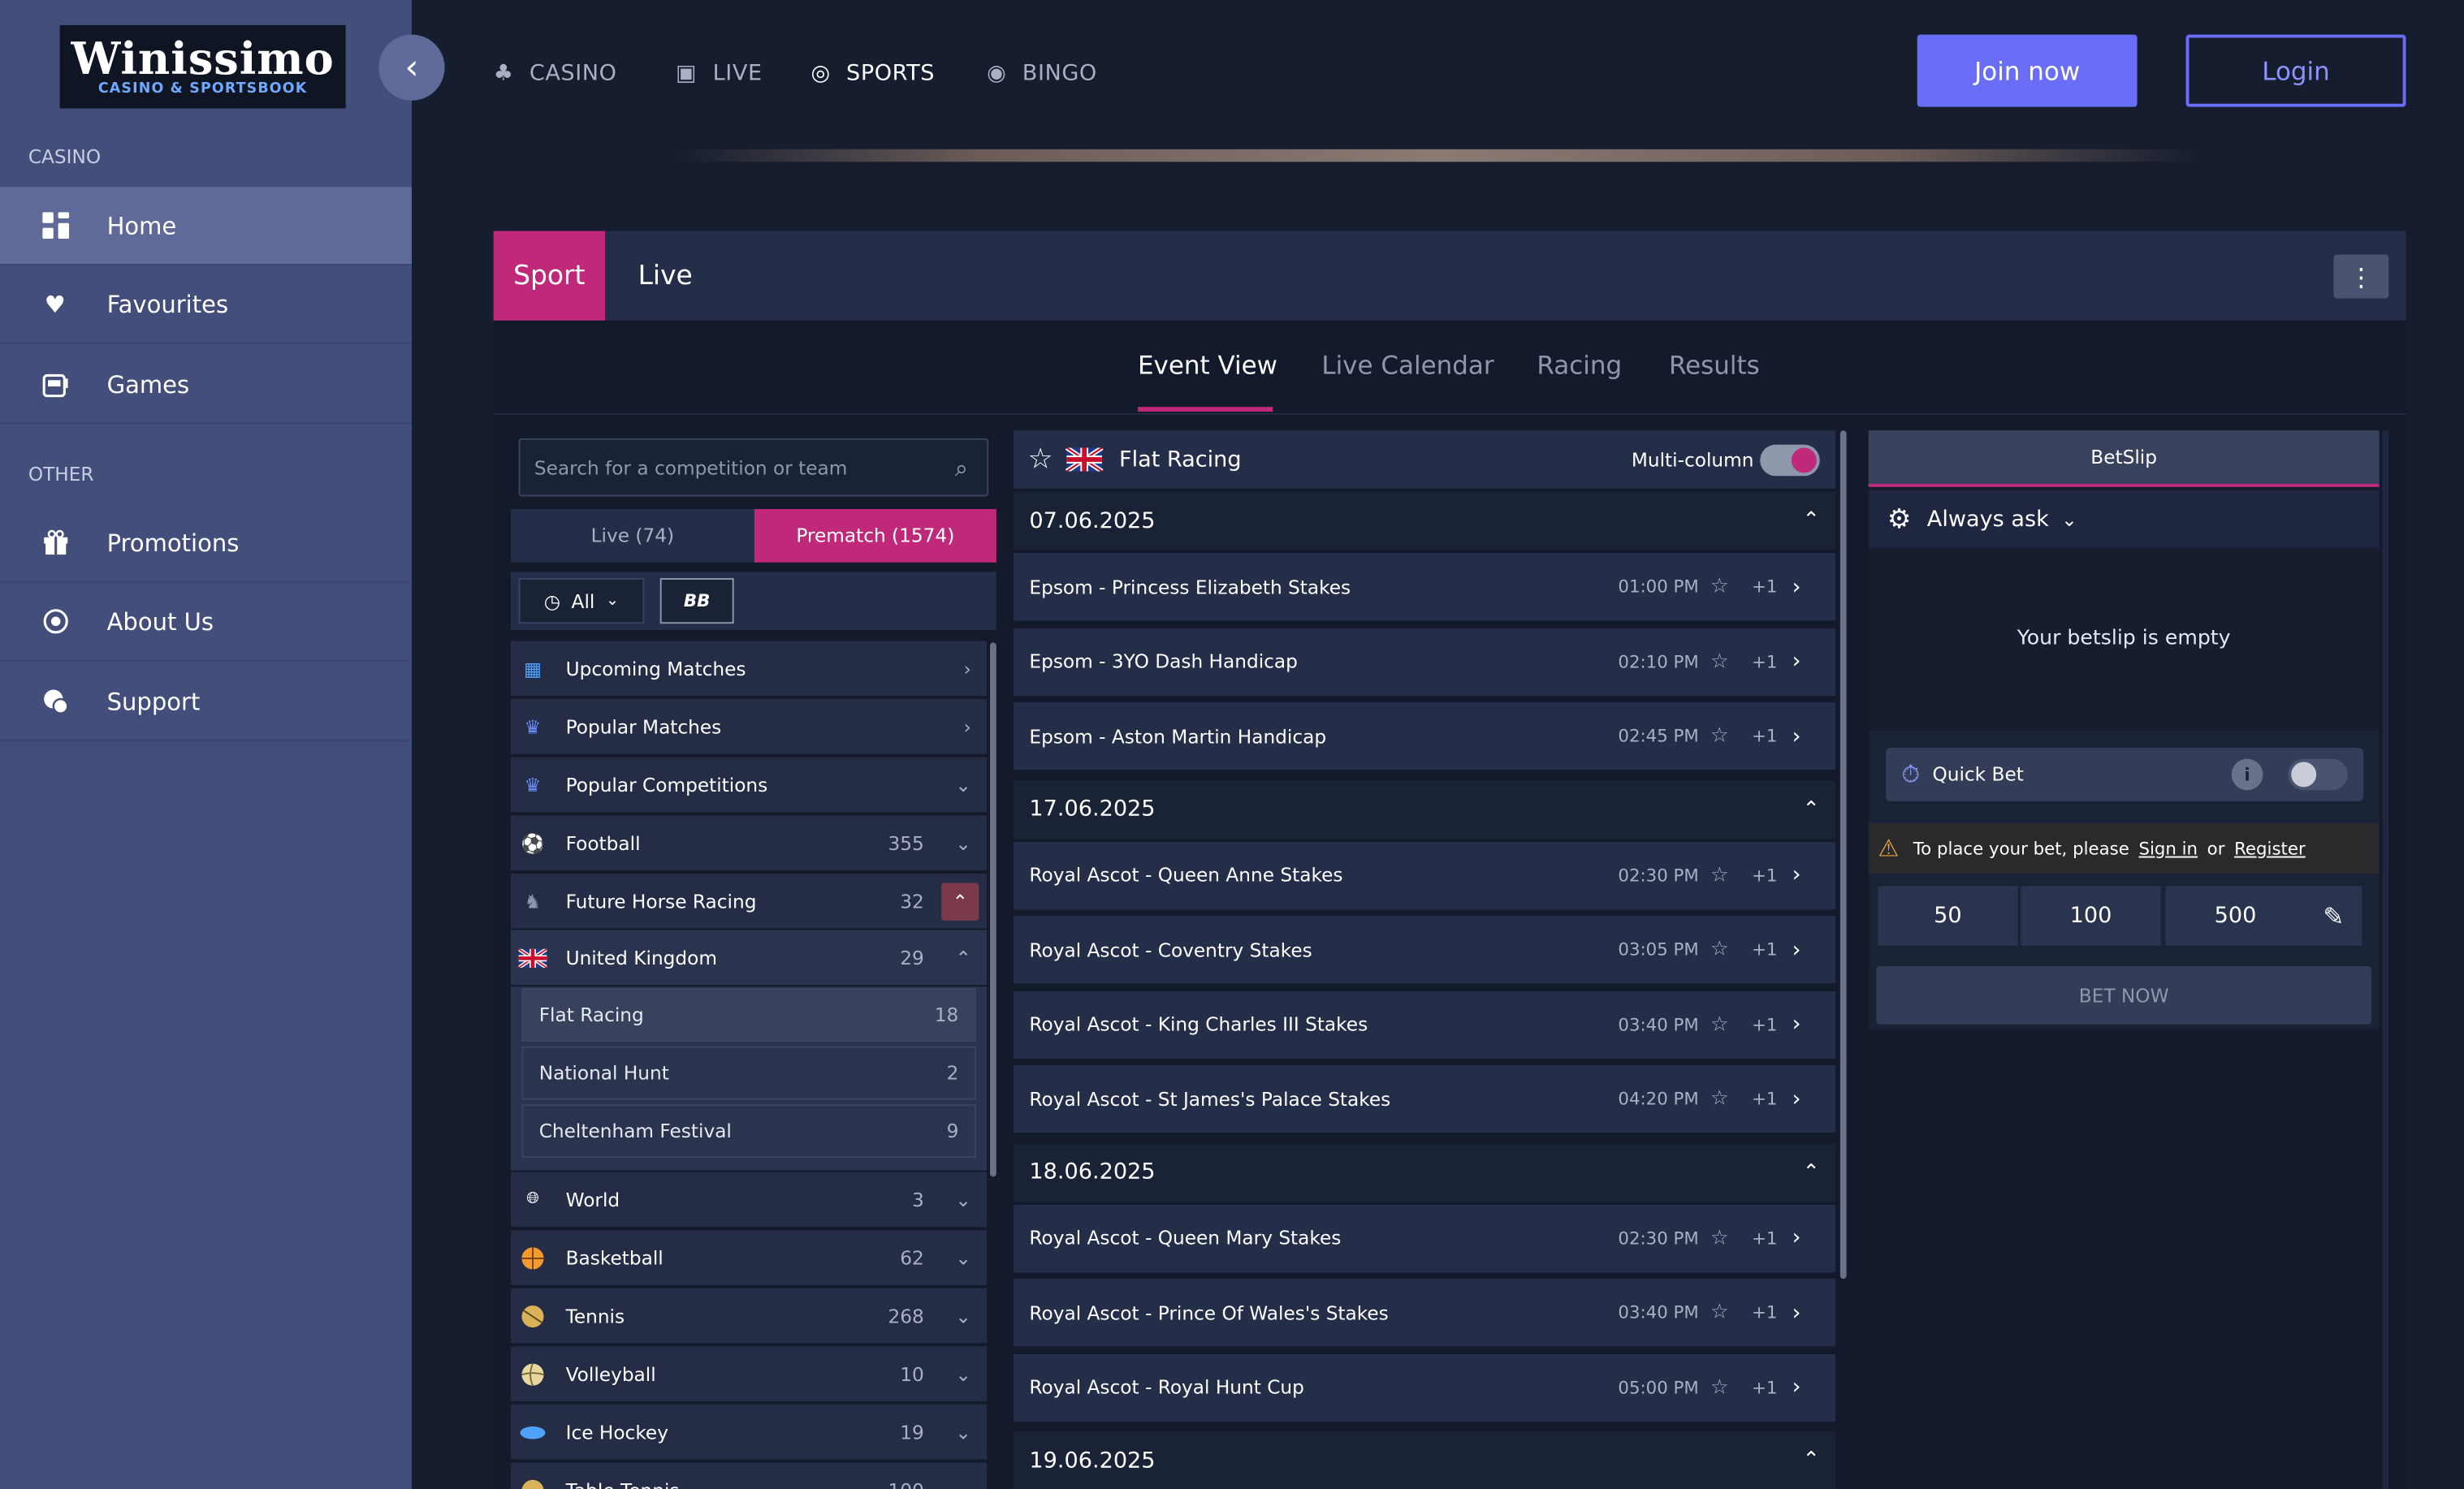 The image size is (2464, 1489). Describe the element at coordinates (749, 1374) in the screenshot. I see `sport-volleyball: Volleyball 10 ⌄` at that location.